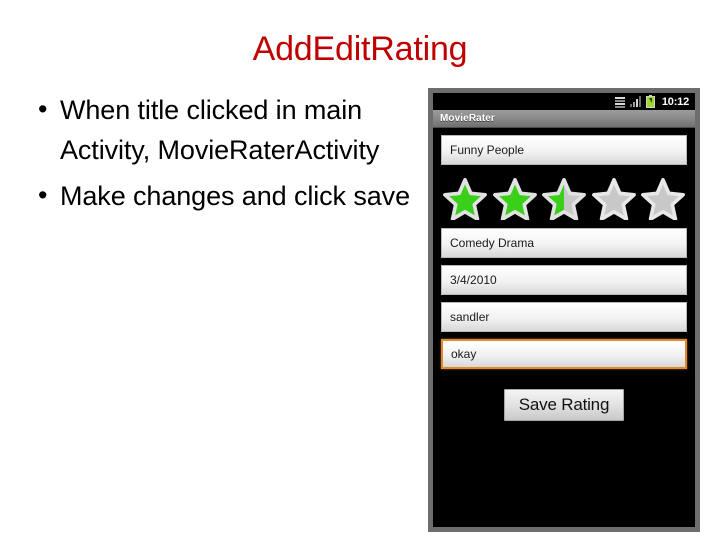 The image size is (720, 540). Describe the element at coordinates (619, 102) in the screenshot. I see `sync-data-icon` at that location.